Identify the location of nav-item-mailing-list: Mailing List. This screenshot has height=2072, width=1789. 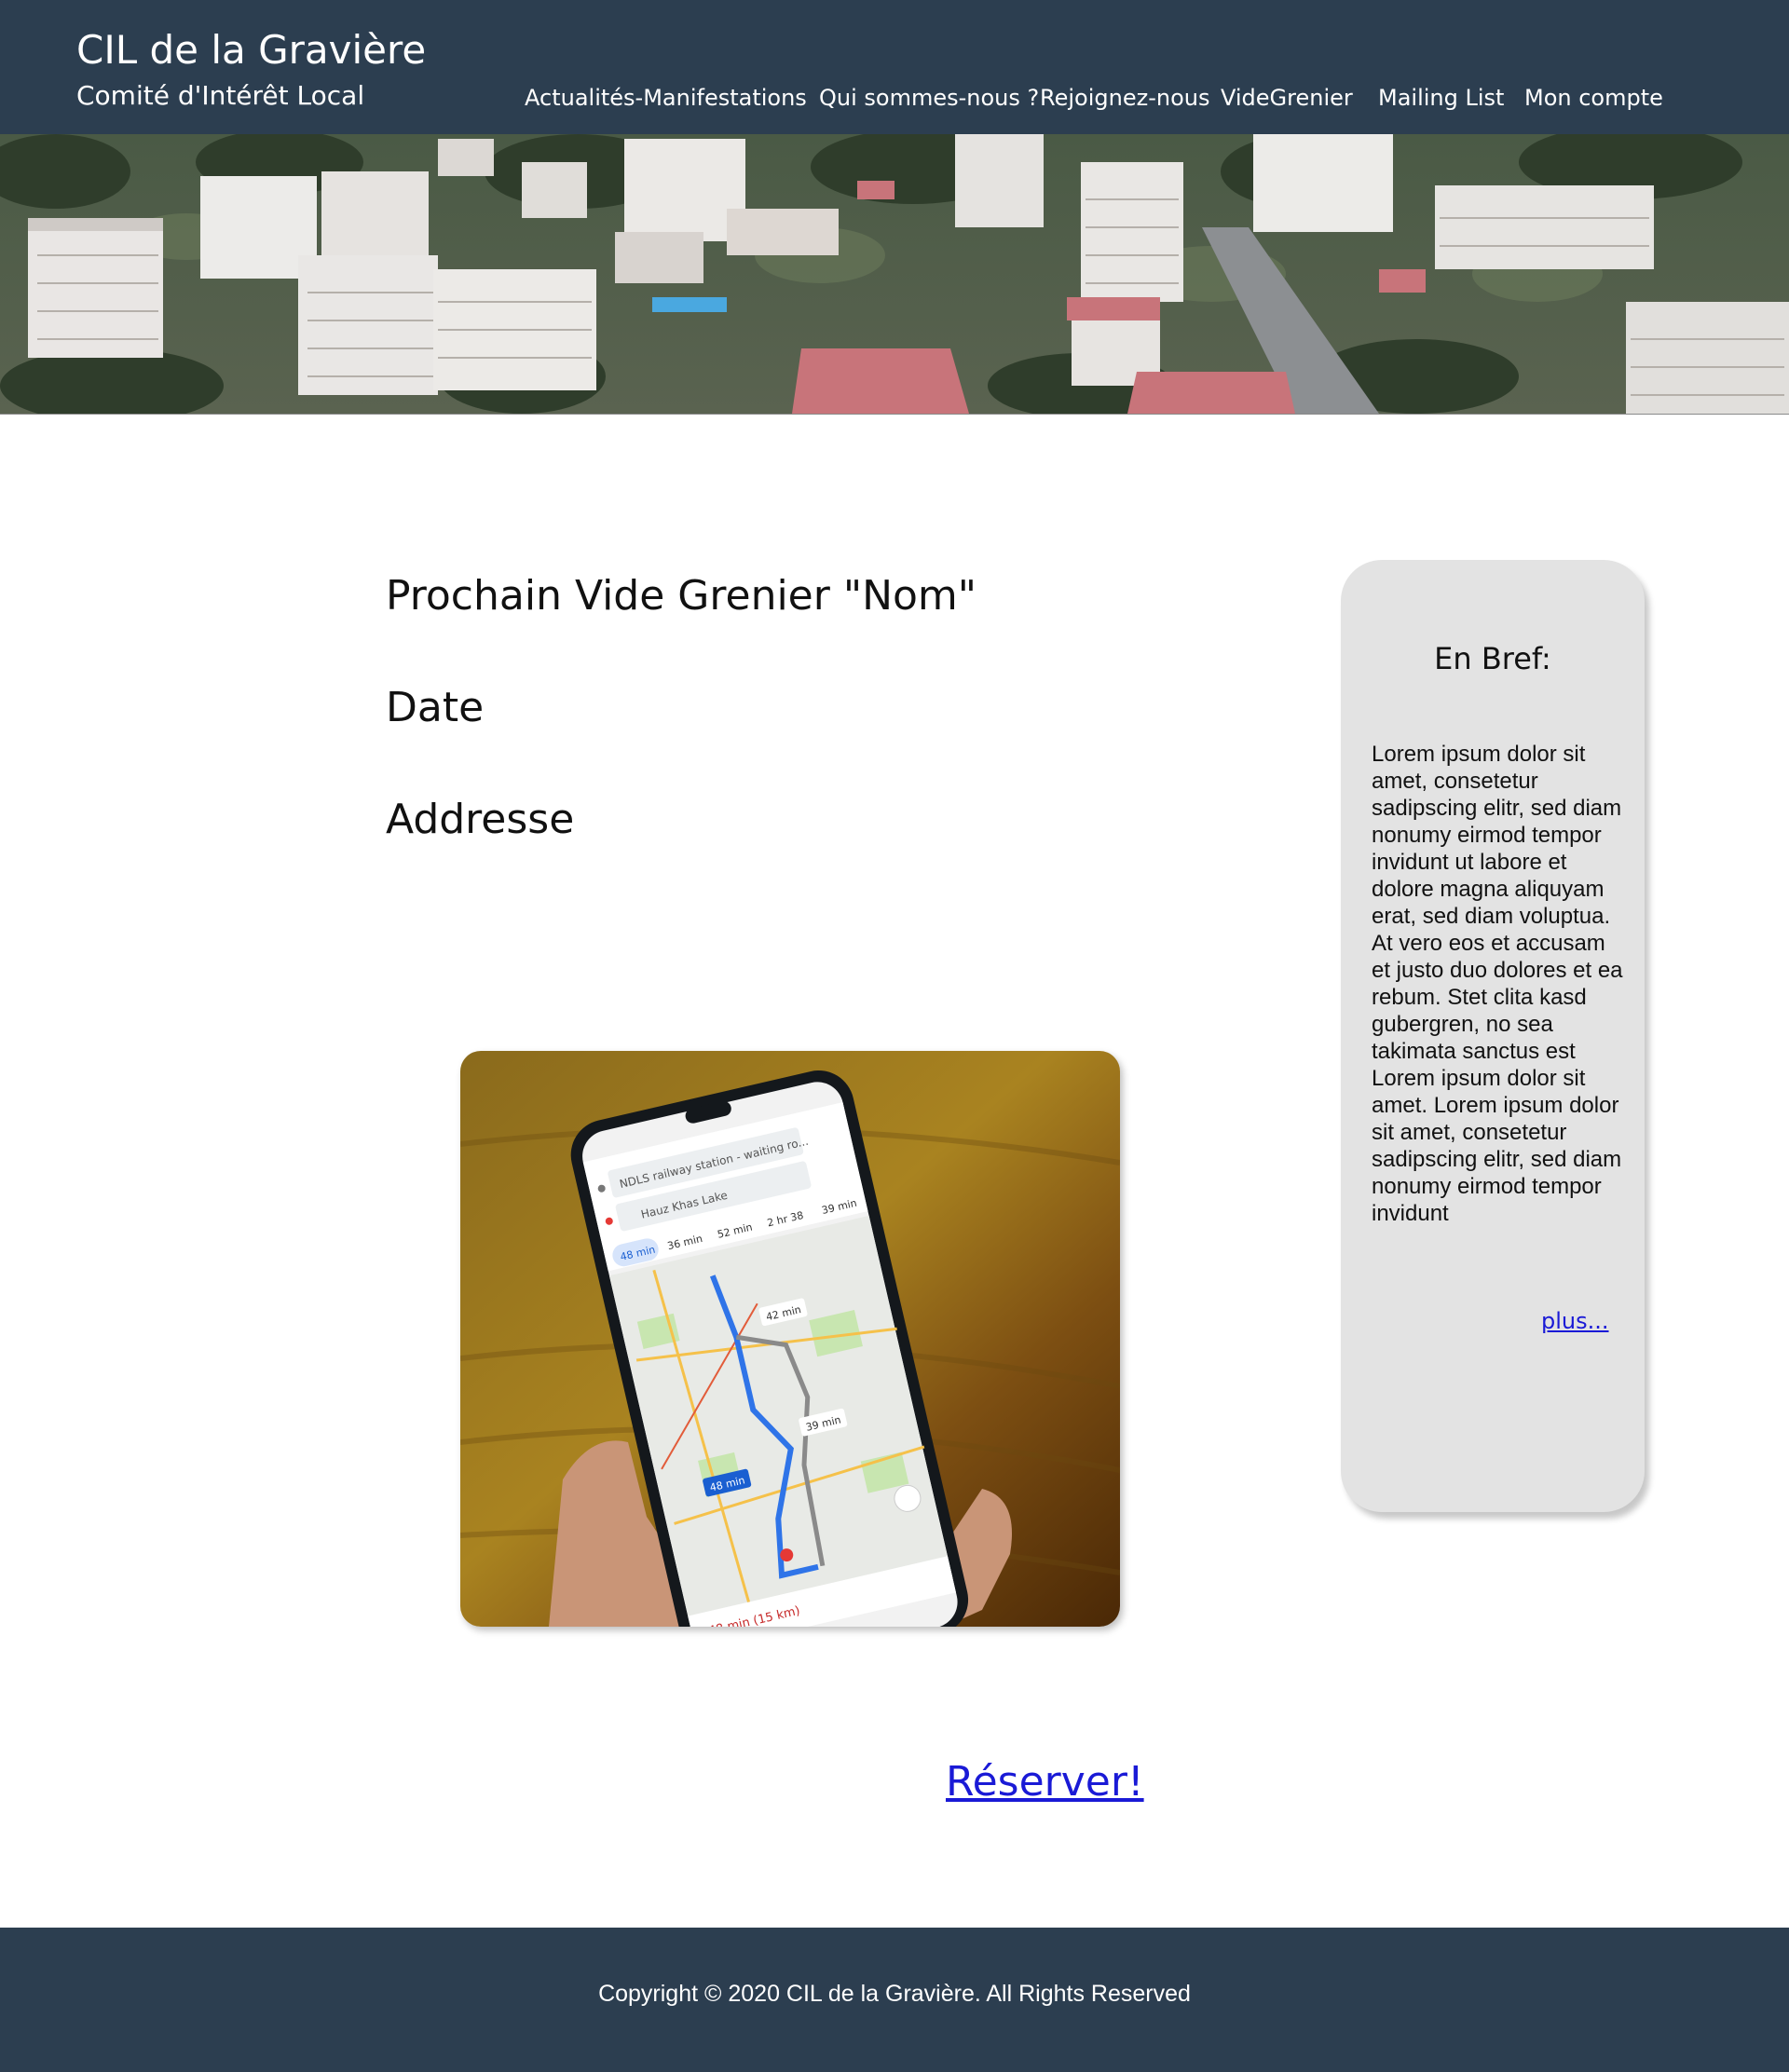
(1441, 98).